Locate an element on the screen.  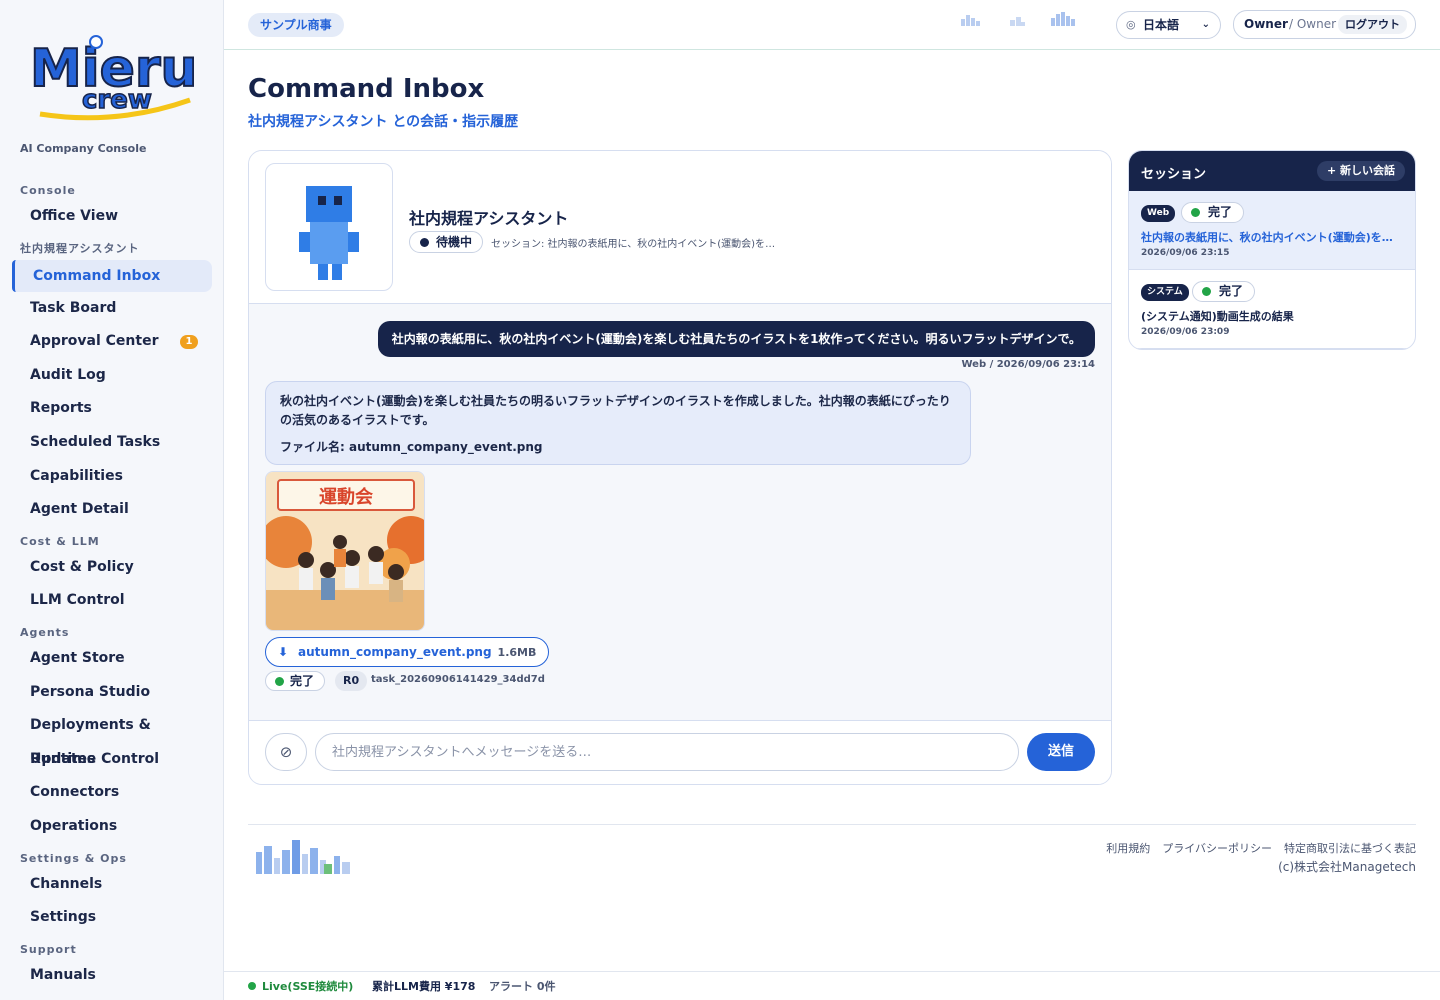
globe-icon: ◎ is located at coordinates (1131, 24).